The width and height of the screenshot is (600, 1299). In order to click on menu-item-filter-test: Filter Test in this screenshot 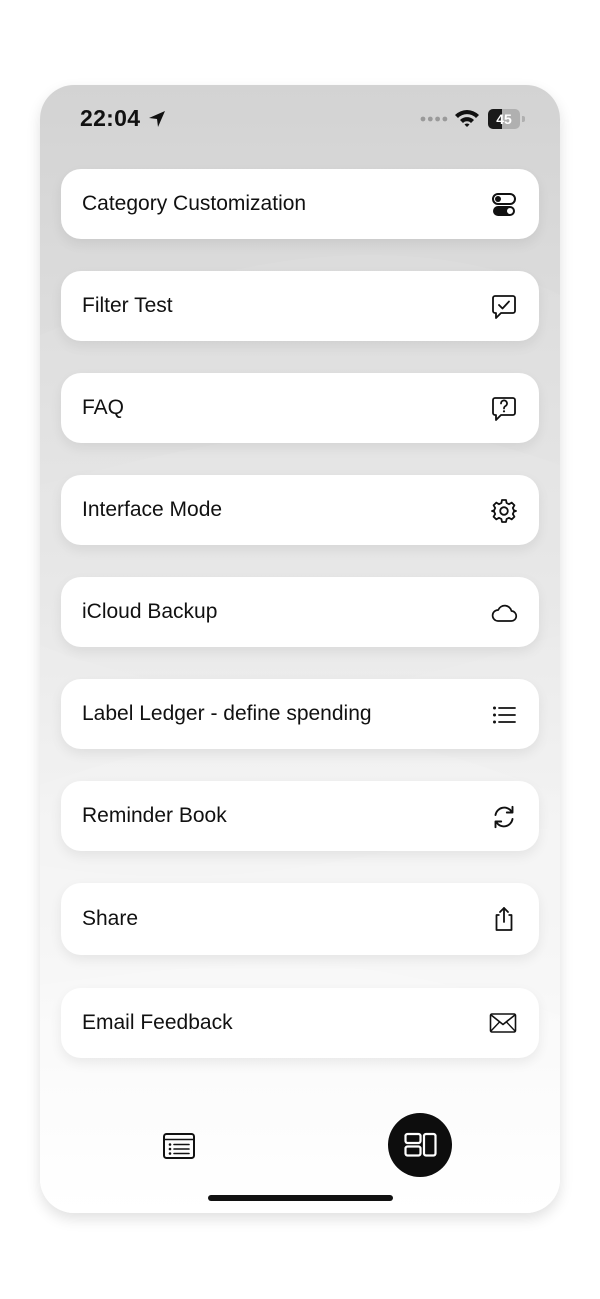, I will do `click(300, 306)`.